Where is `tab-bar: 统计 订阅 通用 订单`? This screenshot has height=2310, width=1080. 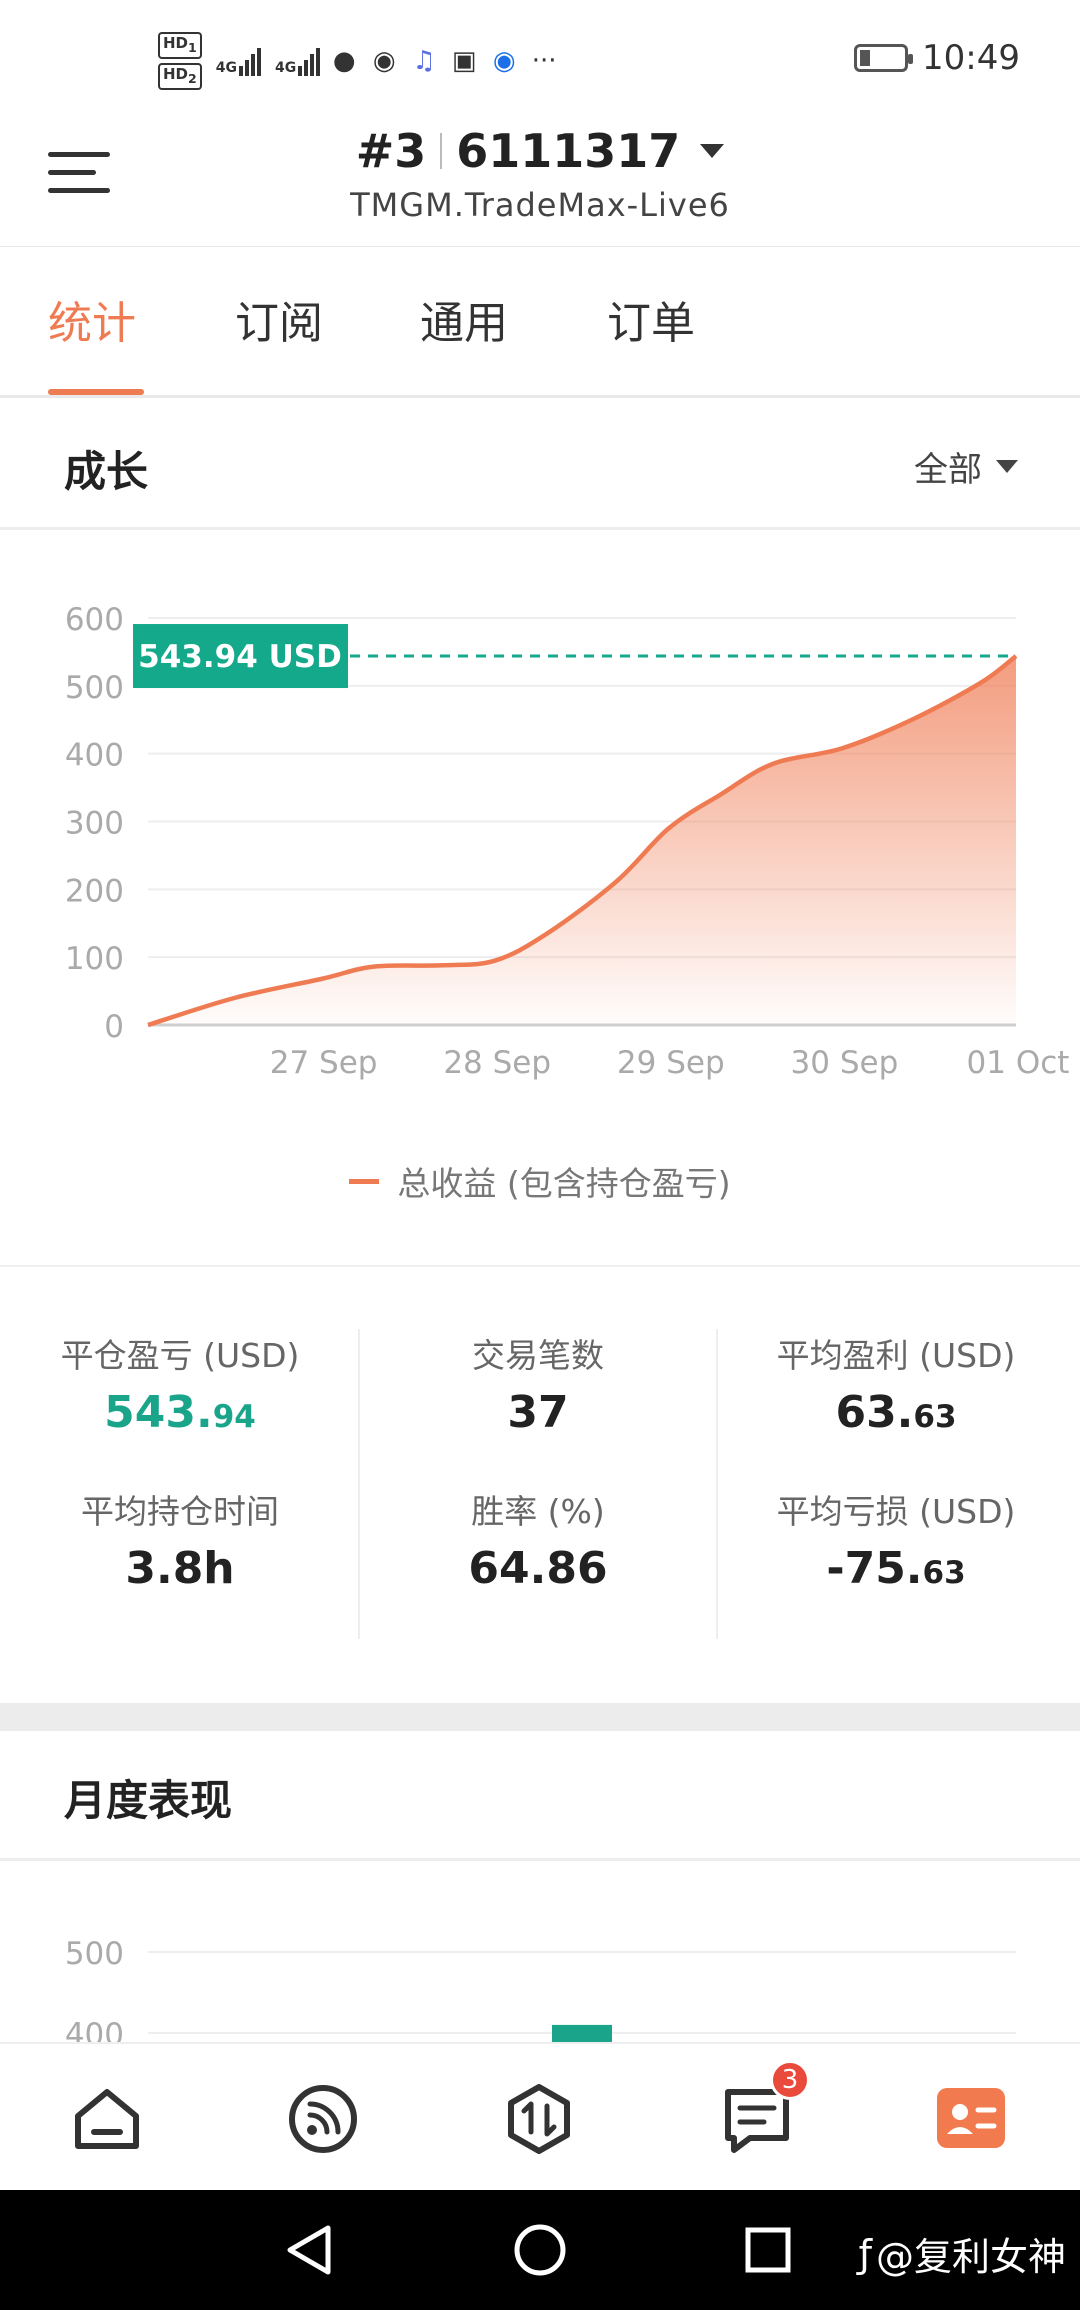
tab-bar: 统计 订阅 通用 订单 is located at coordinates (540, 322).